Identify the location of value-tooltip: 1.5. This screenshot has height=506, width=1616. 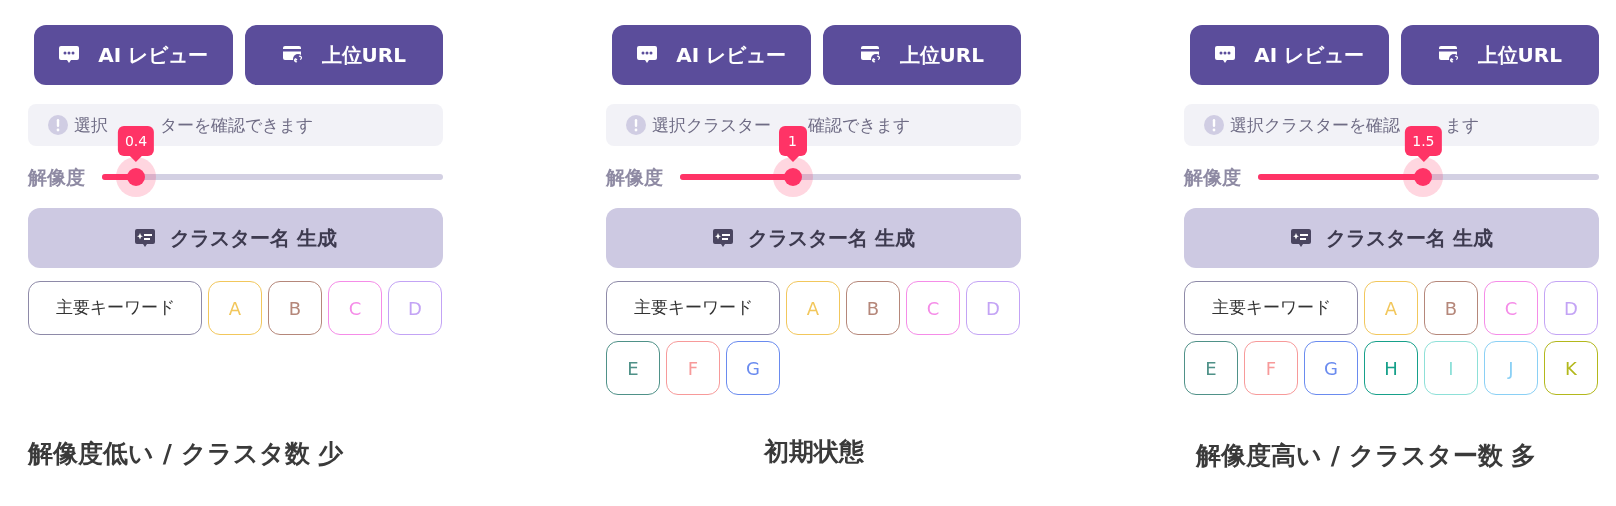
(1423, 141).